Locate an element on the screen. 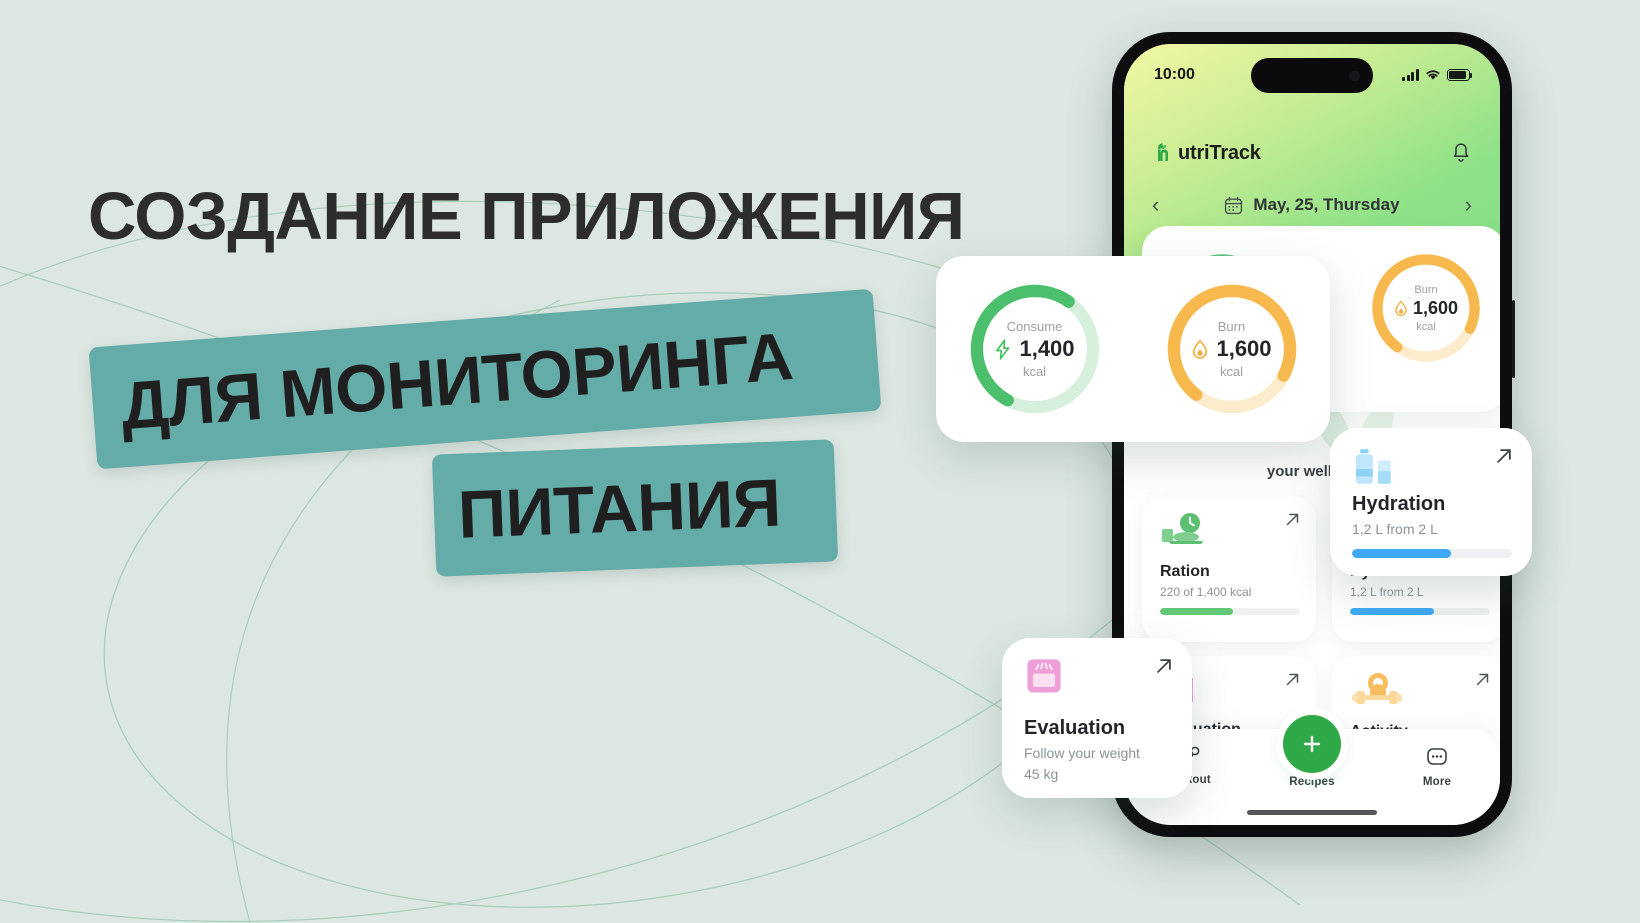  burn-ring: Burn 1,600 kcal is located at coordinates (1426, 308).